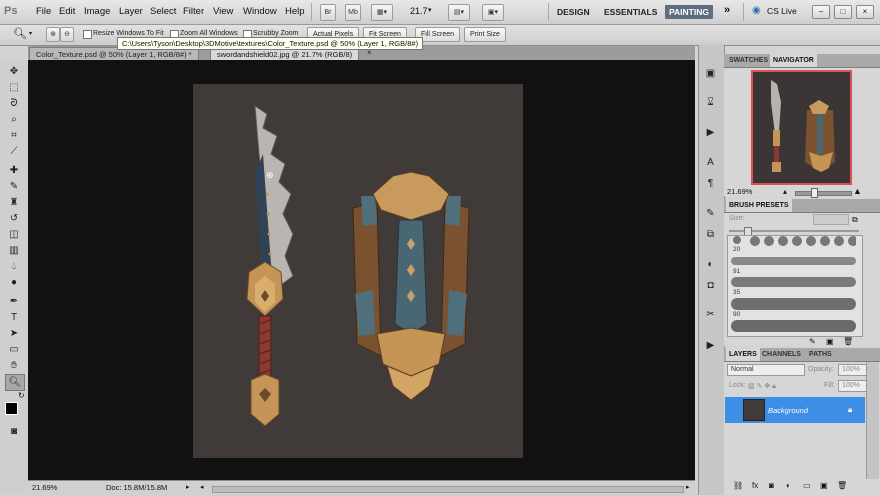  What do you see at coordinates (812, 341) in the screenshot?
I see `toggle-brush-panel-icon: ✎` at bounding box center [812, 341].